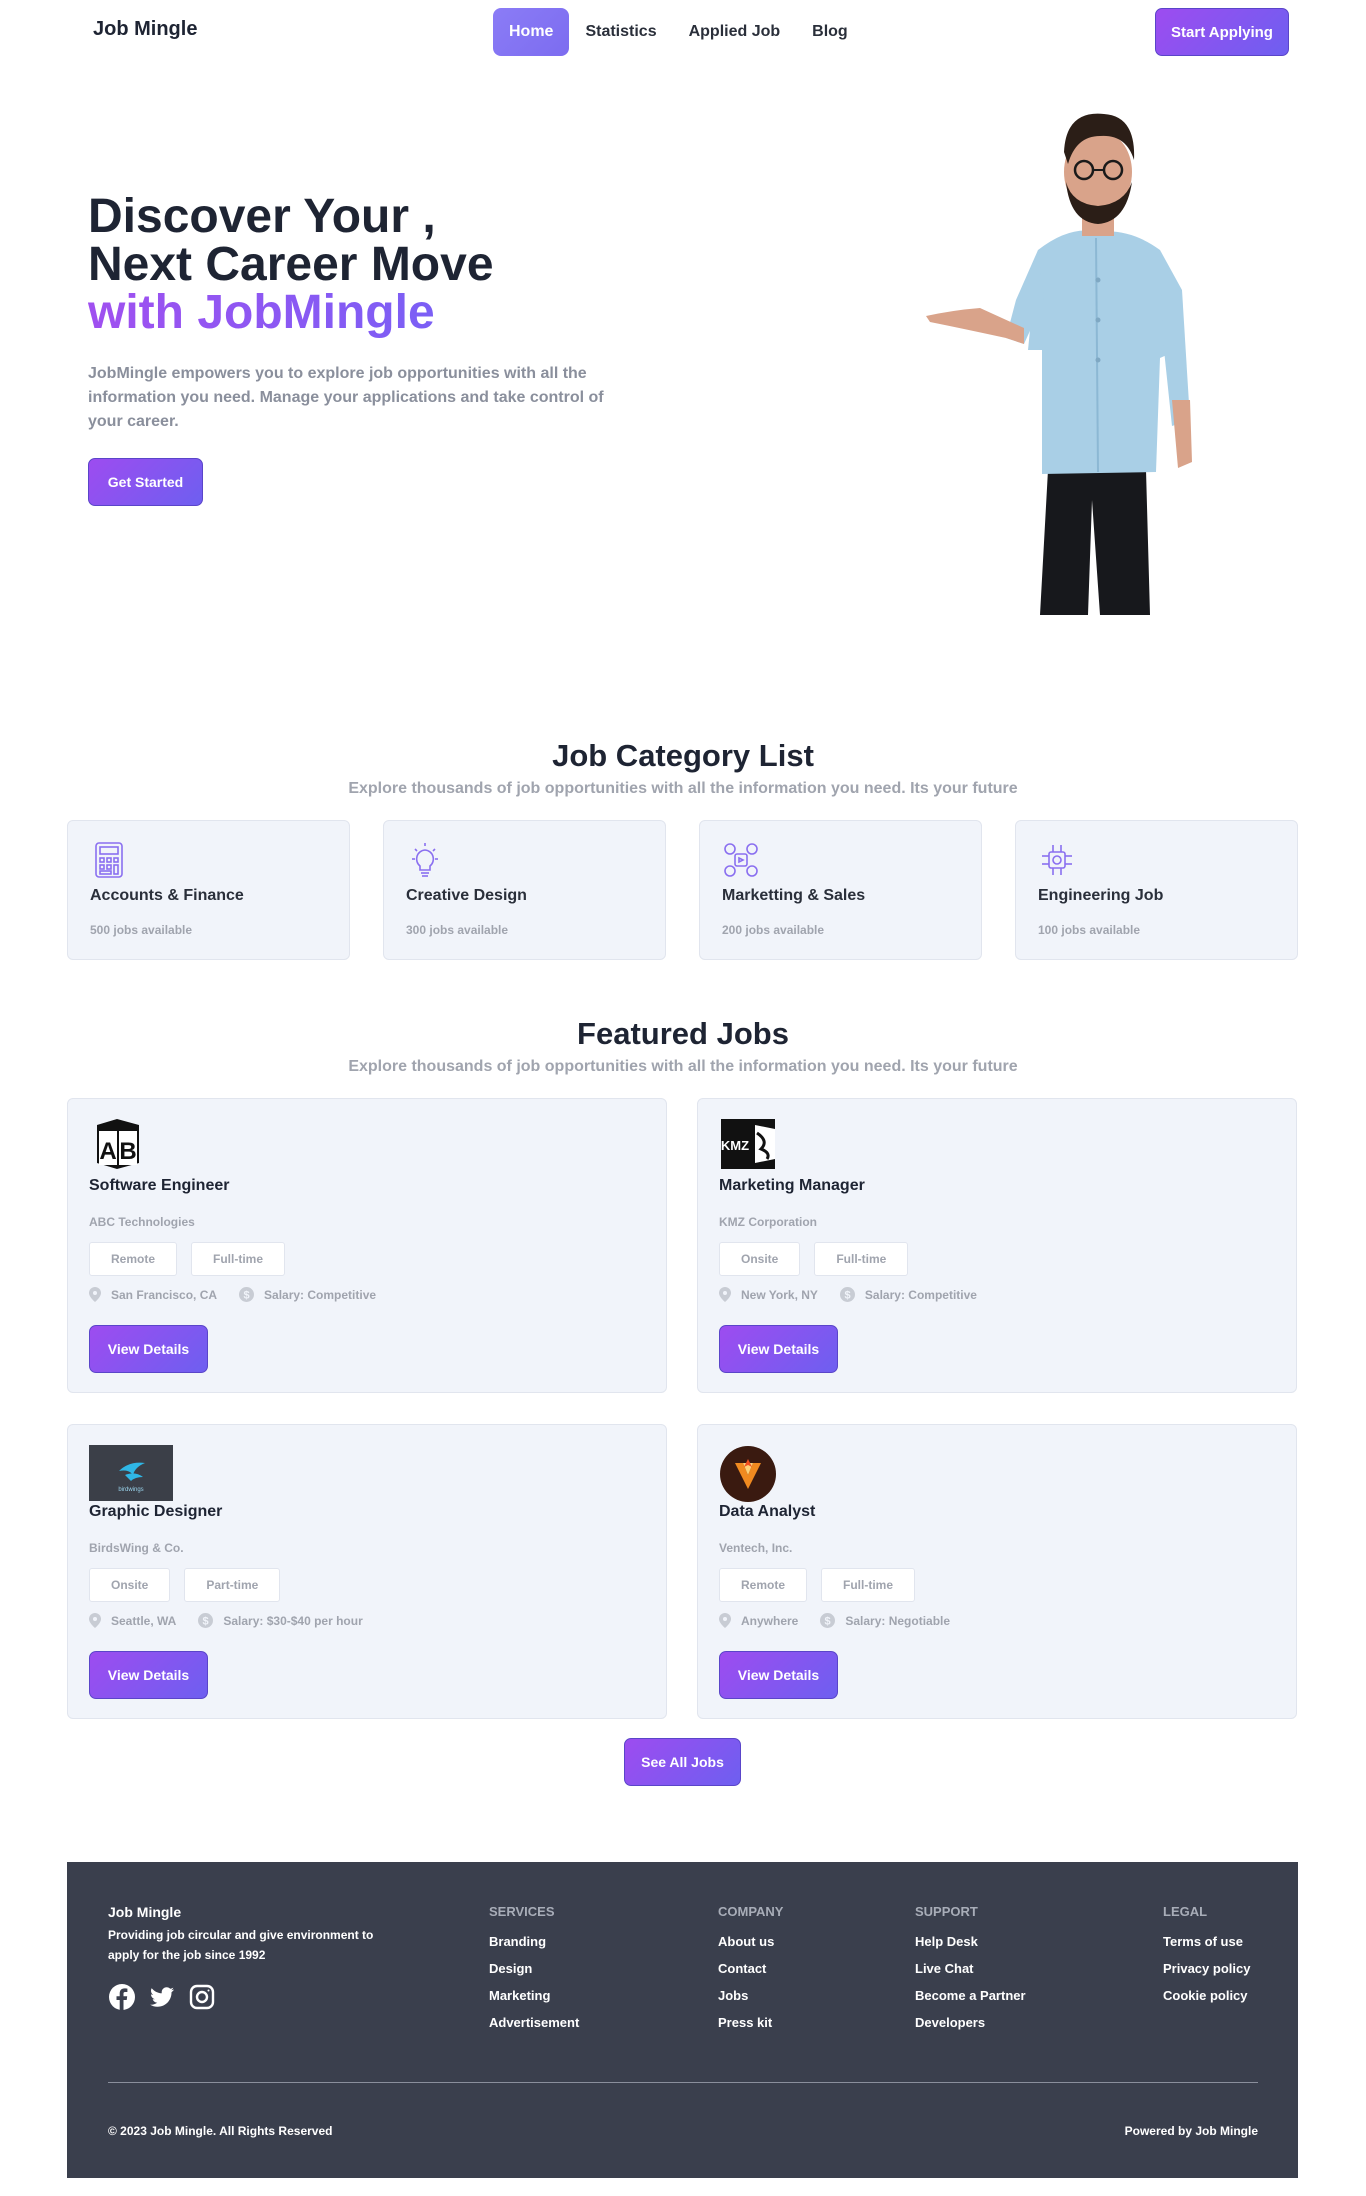 The width and height of the screenshot is (1366, 2196). What do you see at coordinates (156, 1511) in the screenshot?
I see `job-title: Graphic Designer` at bounding box center [156, 1511].